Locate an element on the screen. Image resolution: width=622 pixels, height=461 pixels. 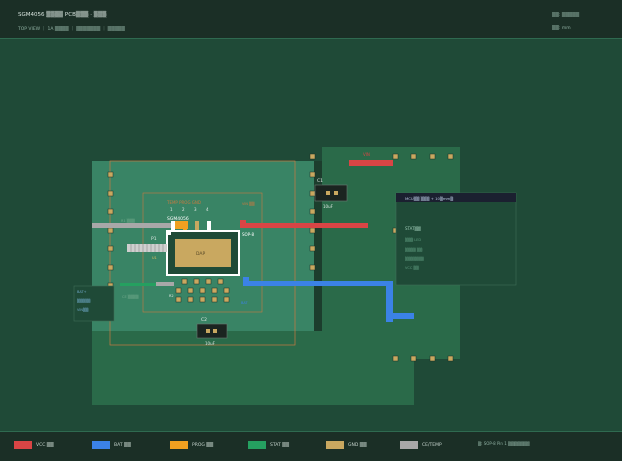
left-label-3: R2 is located at coordinates (171, 296).